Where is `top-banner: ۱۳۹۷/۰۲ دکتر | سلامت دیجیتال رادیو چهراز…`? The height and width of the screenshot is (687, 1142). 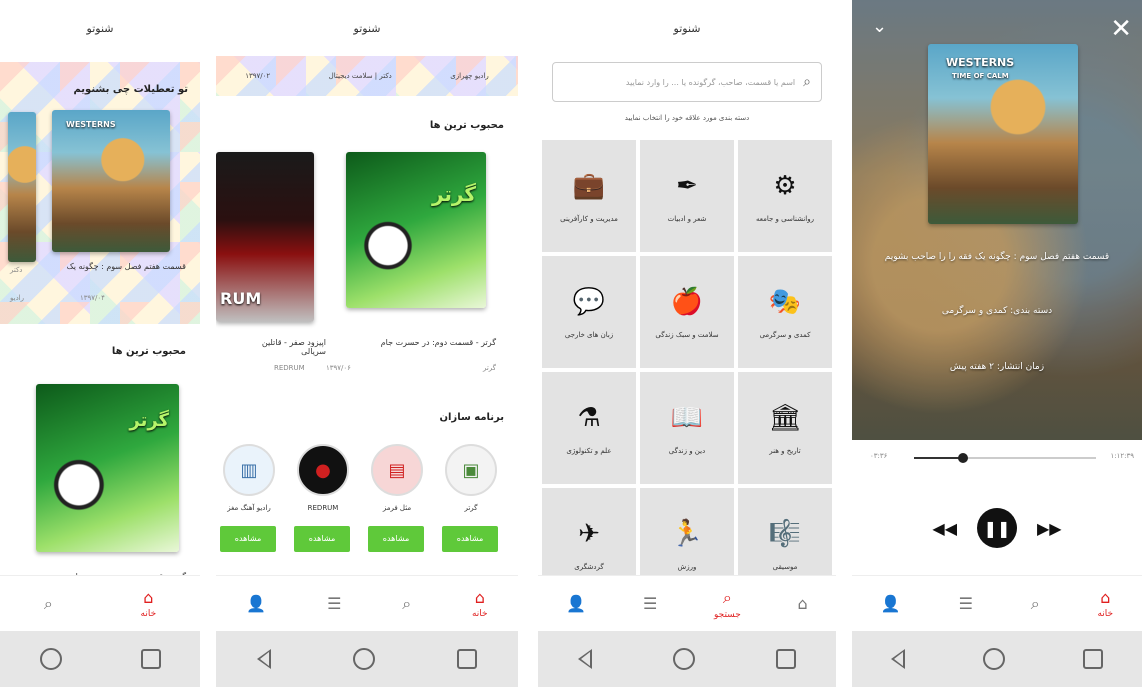
top-banner: ۱۳۹۷/۰۲ دکتر | سلامت دیجیتال رادیو چهراز… is located at coordinates (367, 76).